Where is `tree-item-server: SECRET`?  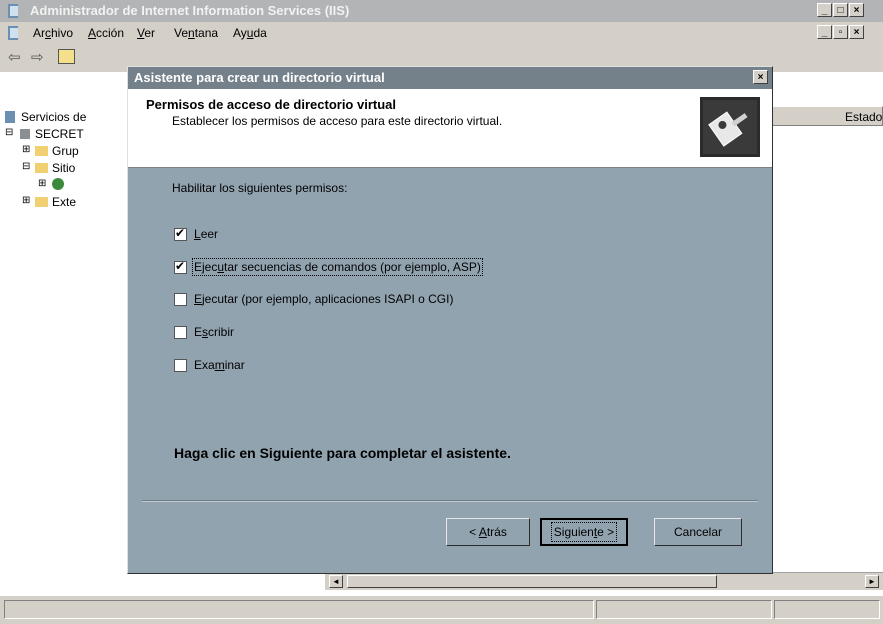 tree-item-server: SECRET is located at coordinates (59, 134).